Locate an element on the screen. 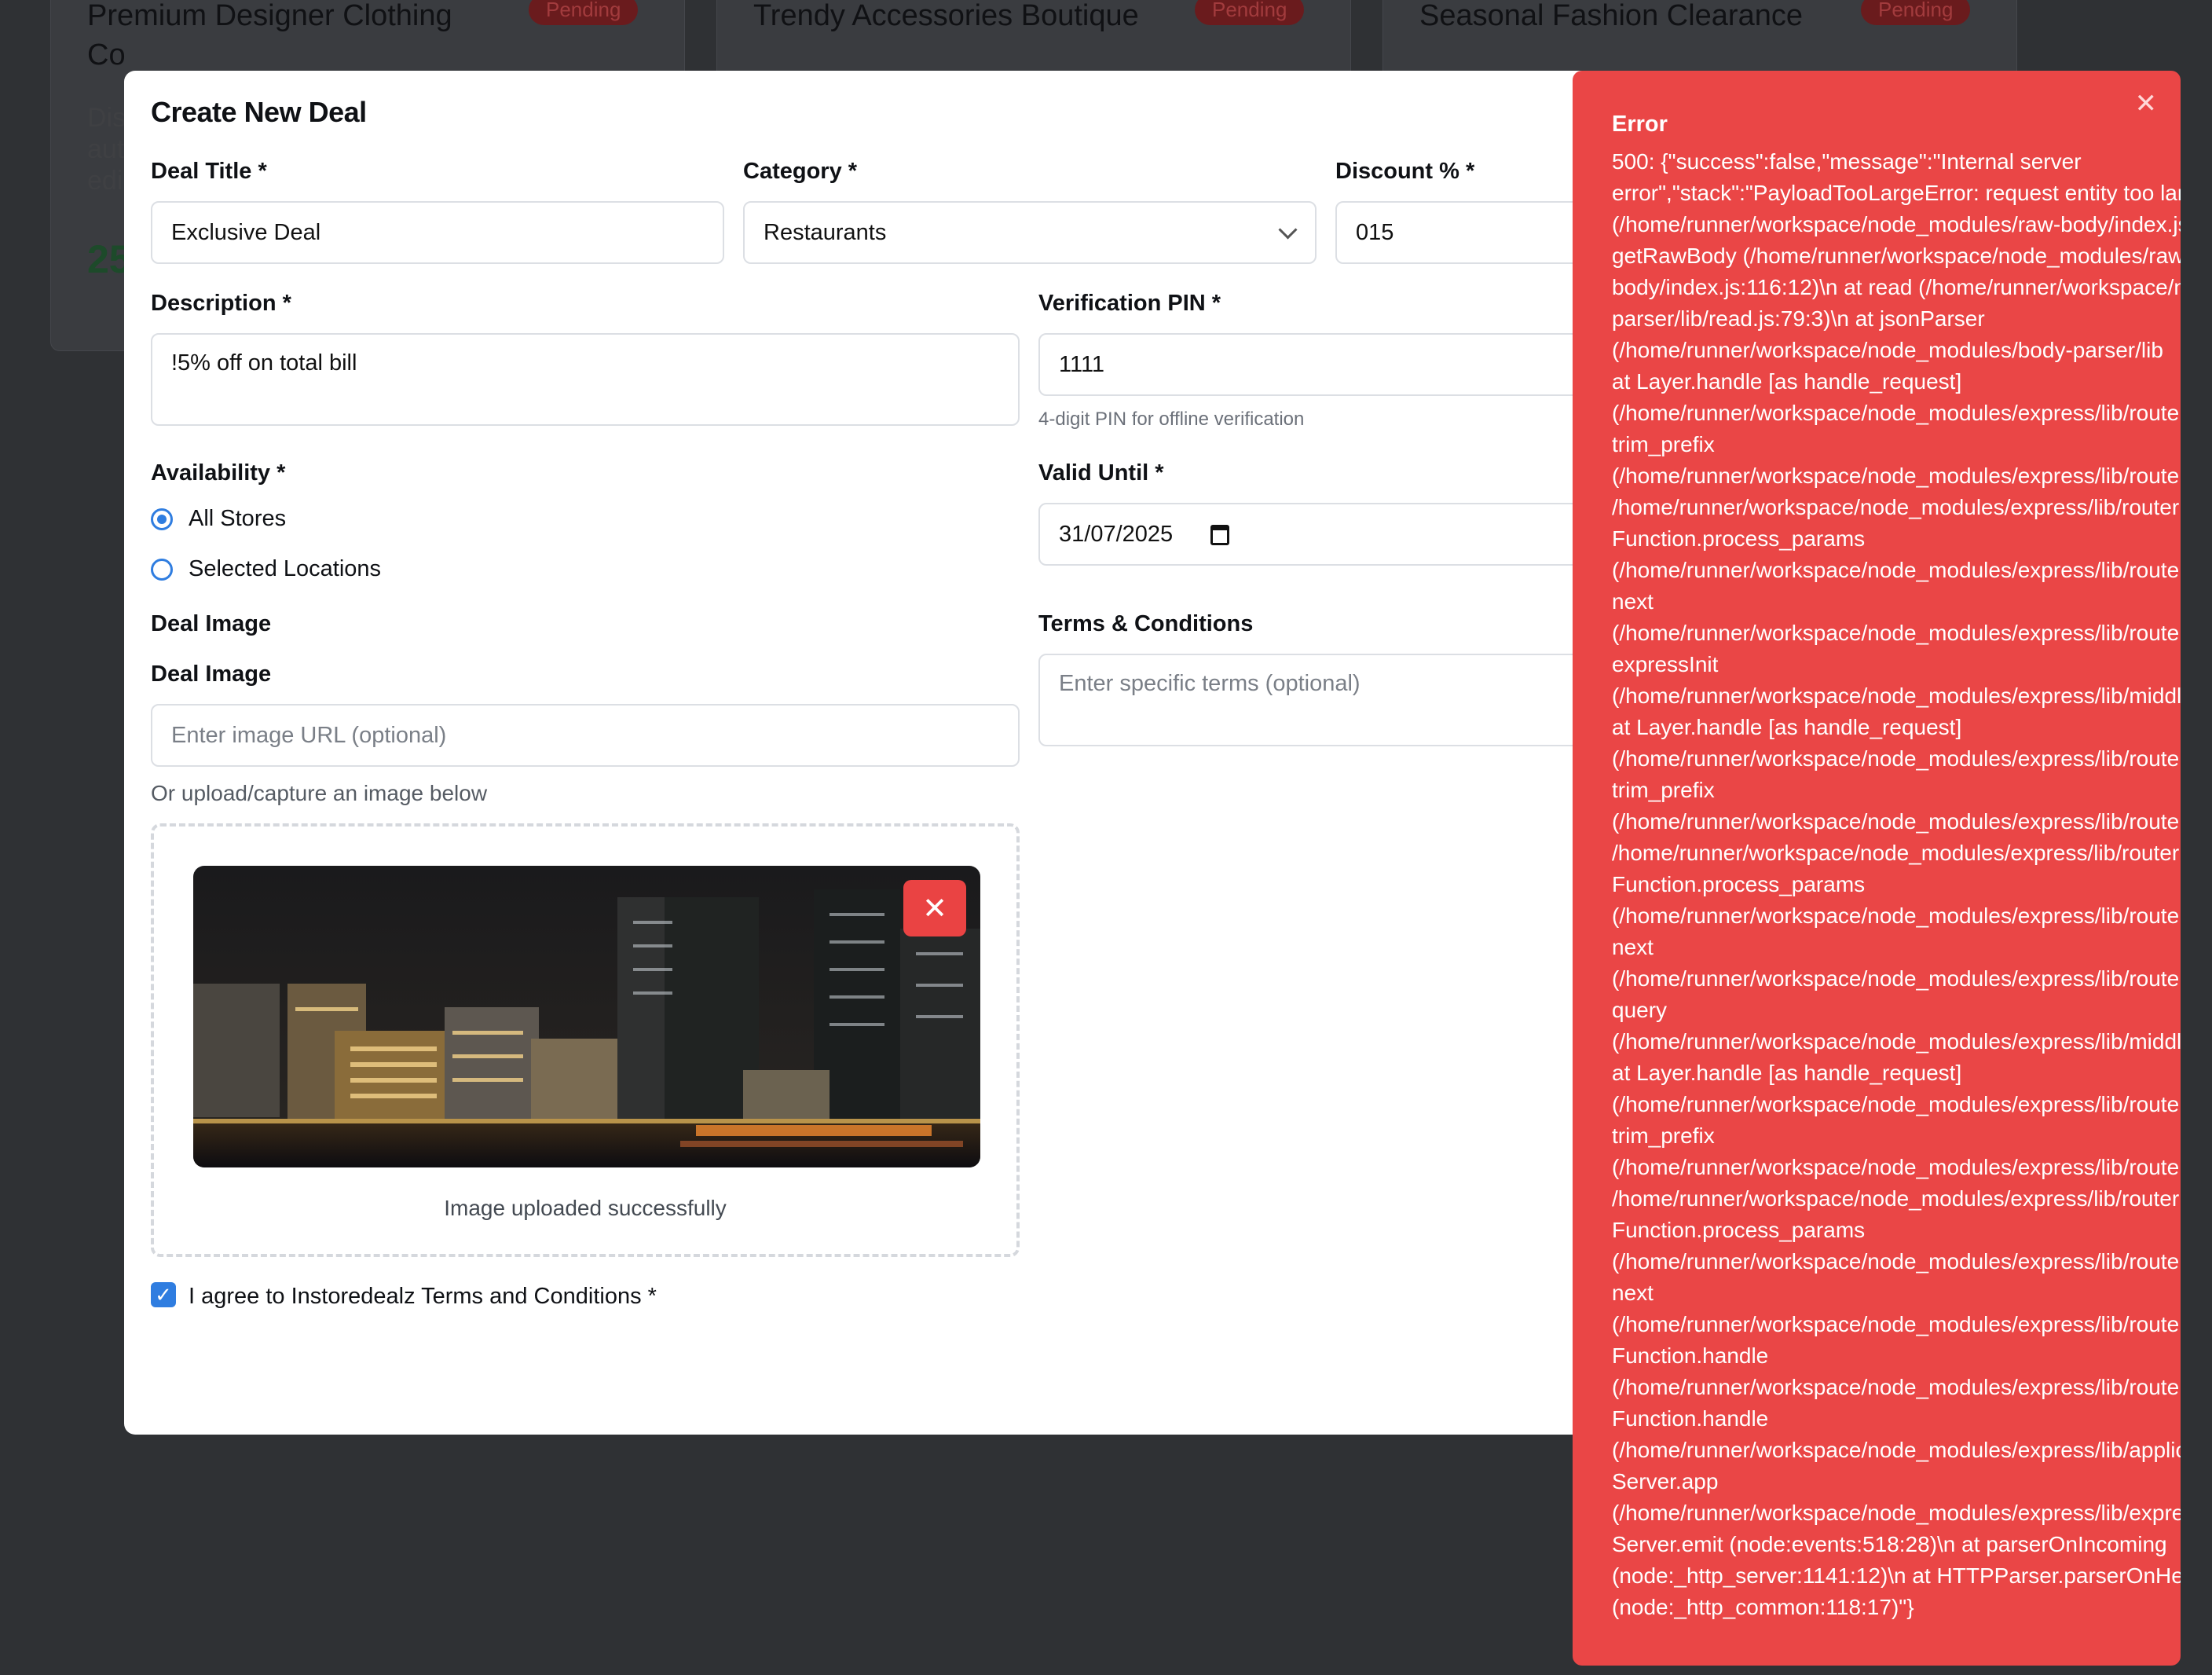 The width and height of the screenshot is (2212, 1675). city-night-photo is located at coordinates (587, 1016).